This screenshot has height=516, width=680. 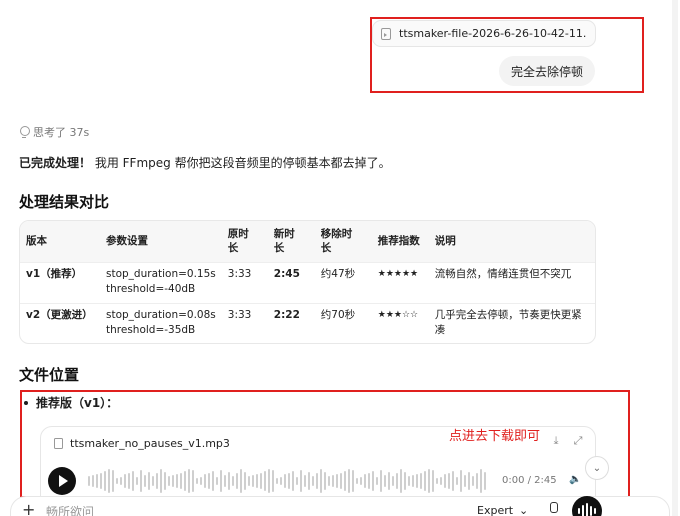 I want to click on plus-icon: +, so click(x=28, y=508).